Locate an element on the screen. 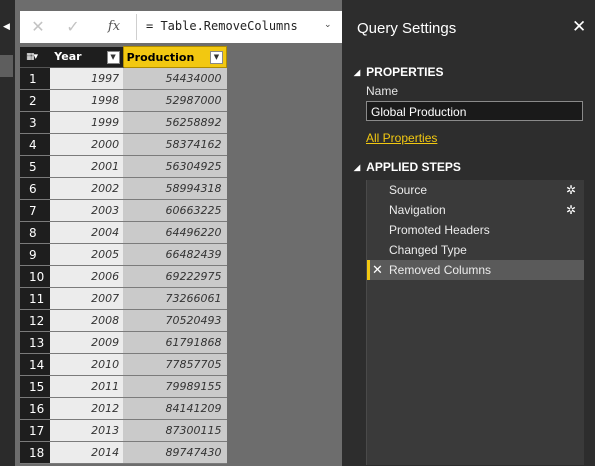 The height and width of the screenshot is (466, 595). table-row: 8 2004 64496220 is located at coordinates (123, 232).